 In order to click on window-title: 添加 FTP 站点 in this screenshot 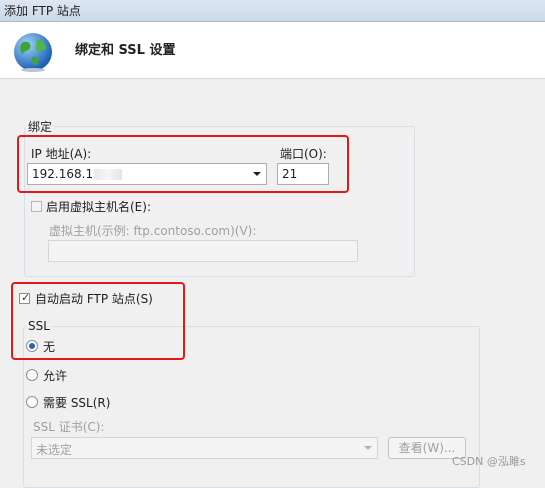, I will do `click(42, 11)`.